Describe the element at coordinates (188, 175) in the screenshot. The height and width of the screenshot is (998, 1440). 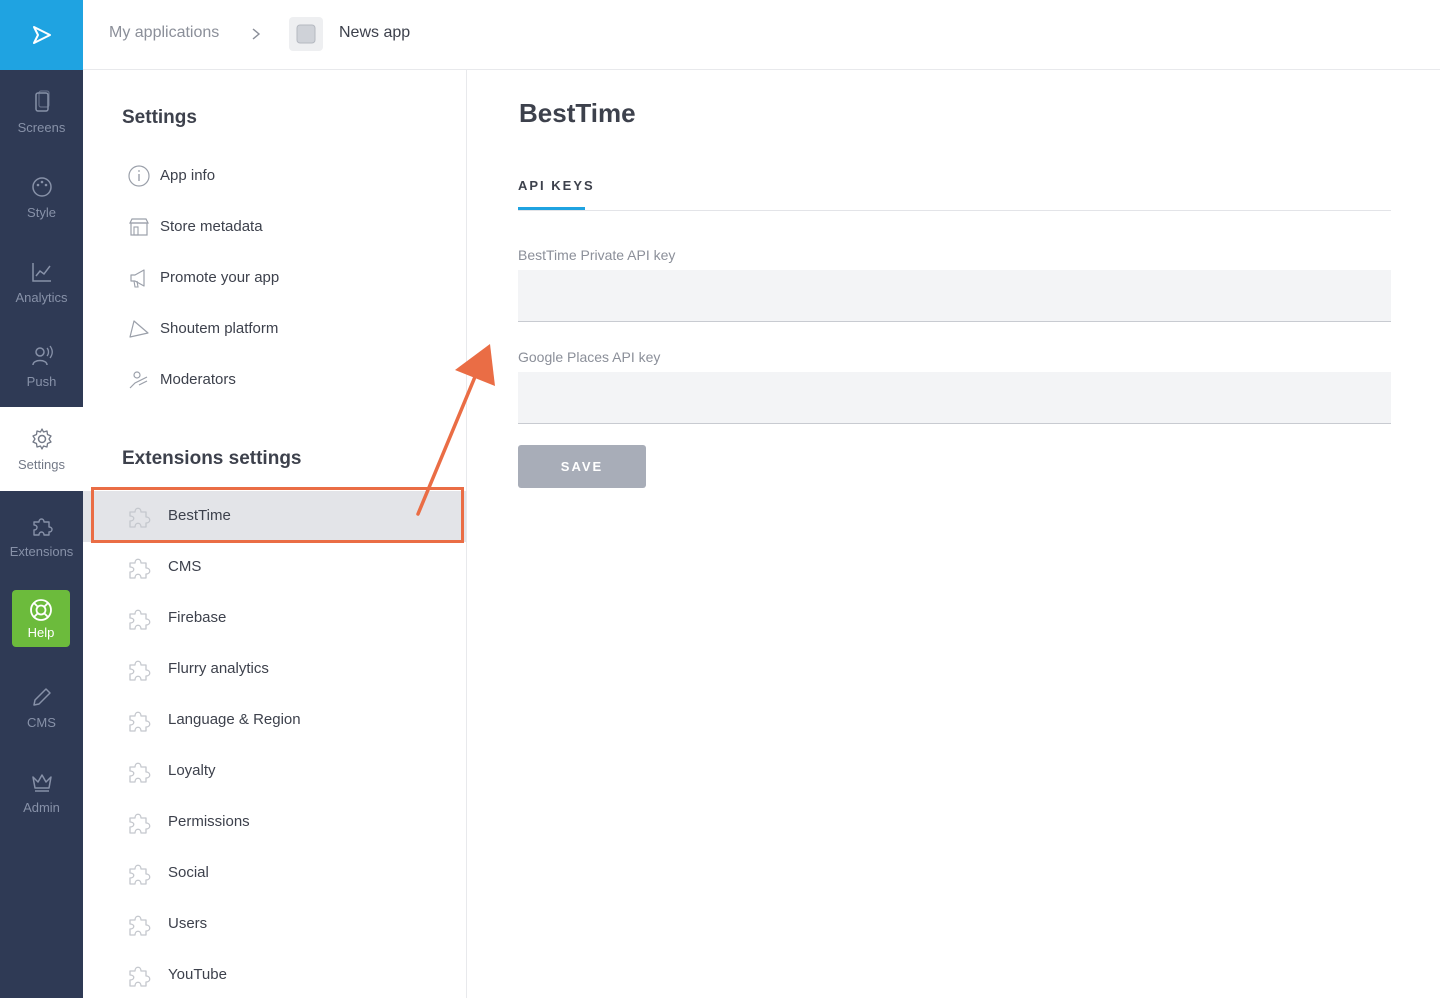
I see `settings-item-label: App info` at that location.